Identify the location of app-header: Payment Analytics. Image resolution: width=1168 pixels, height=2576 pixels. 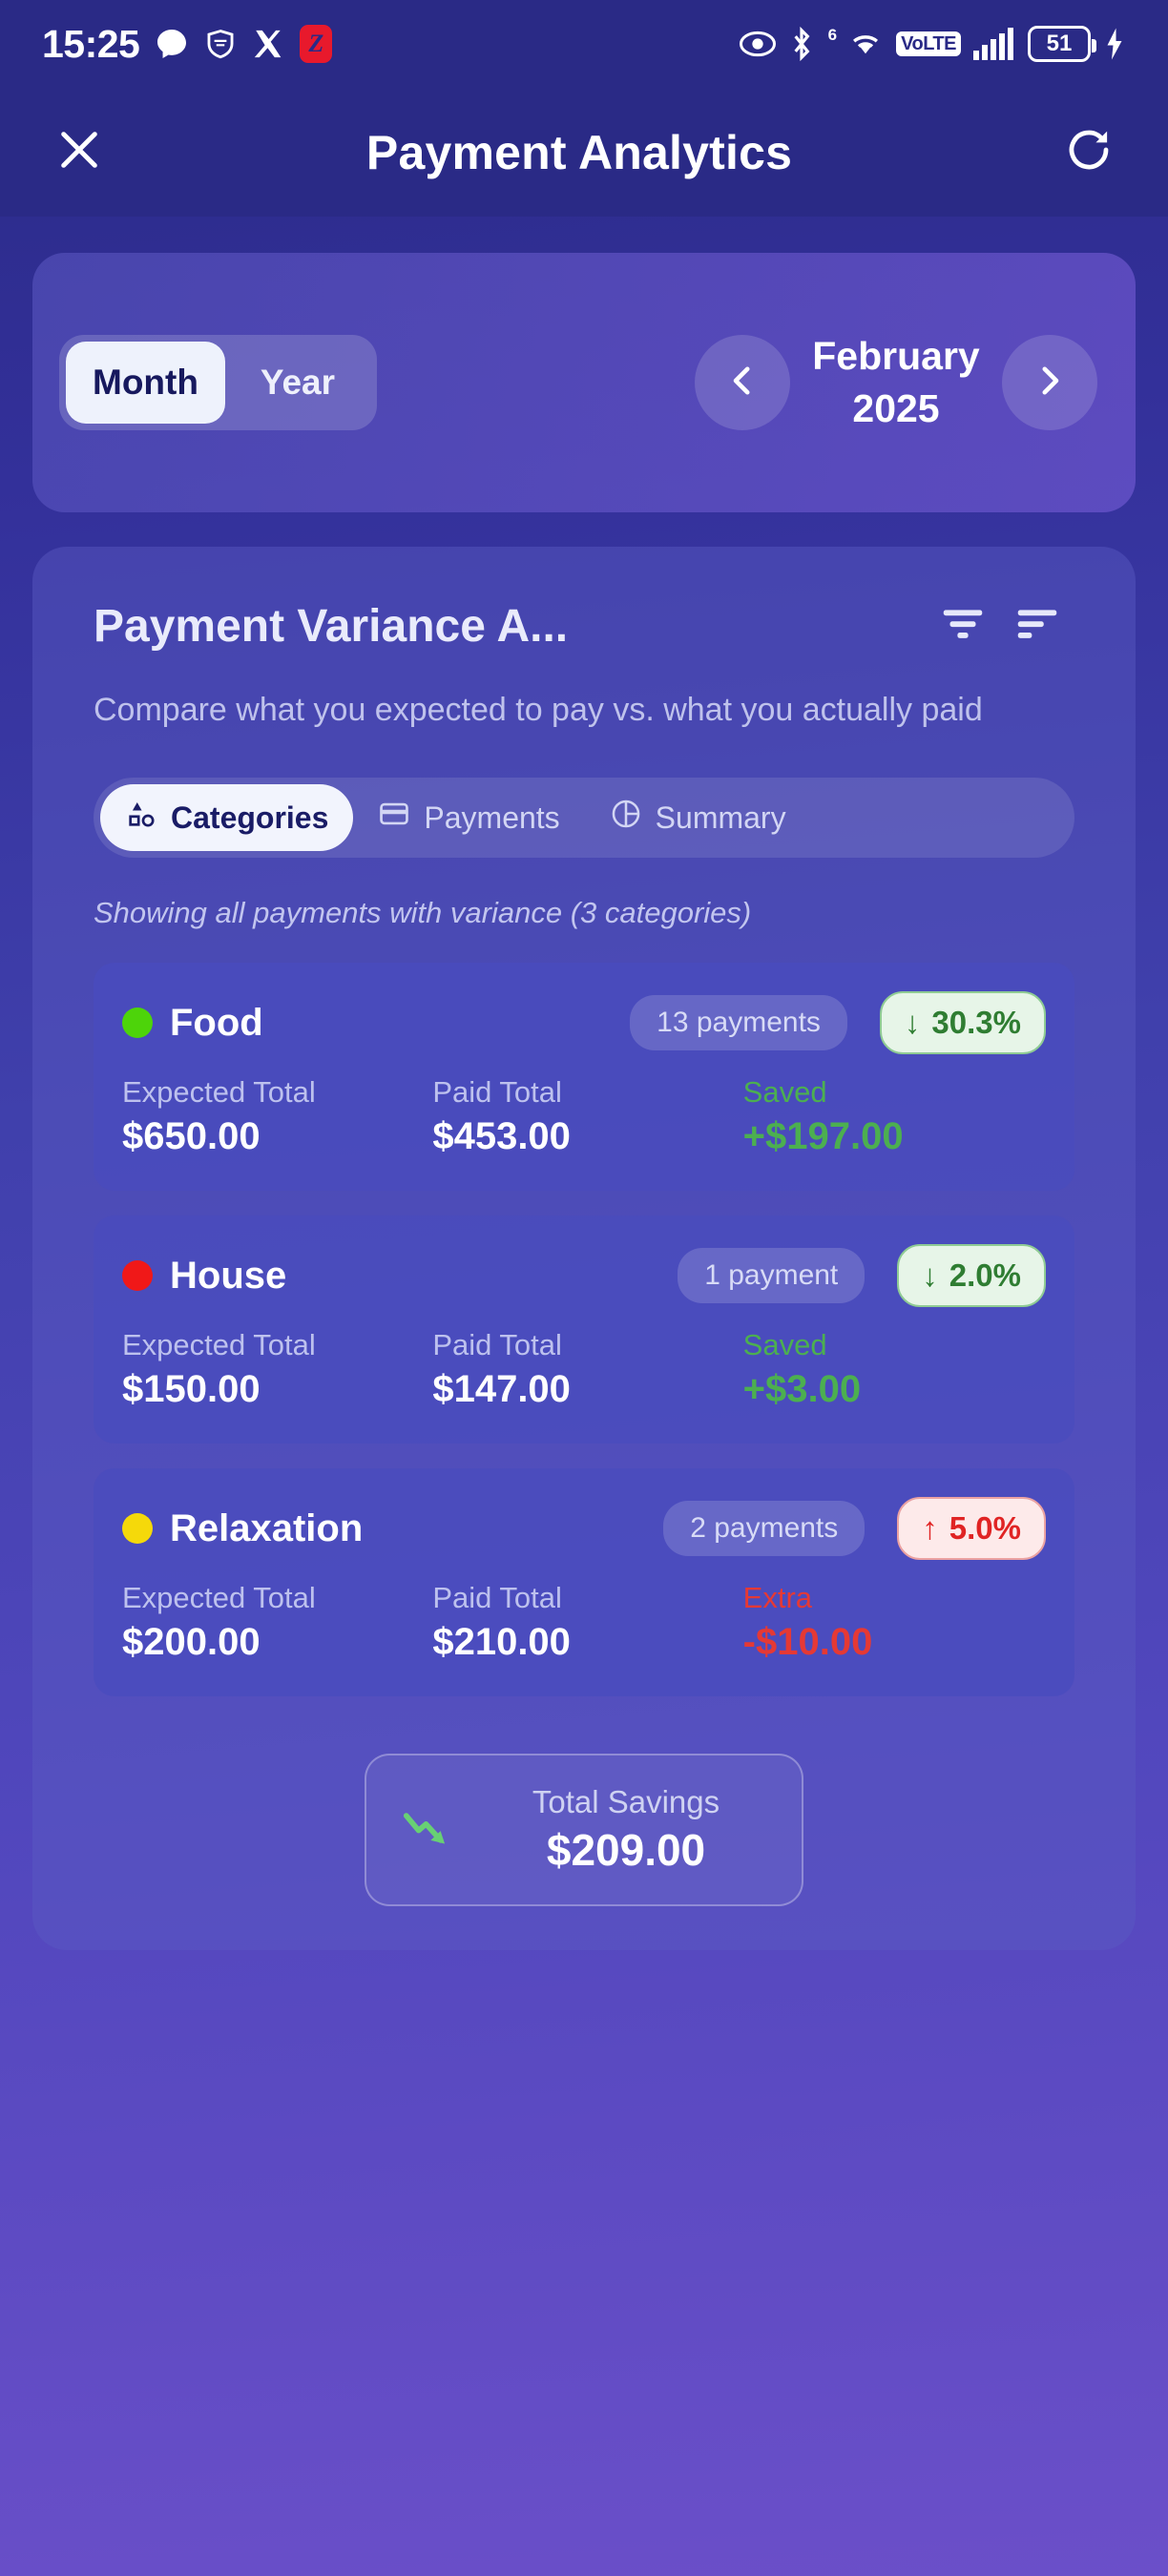
(584, 152).